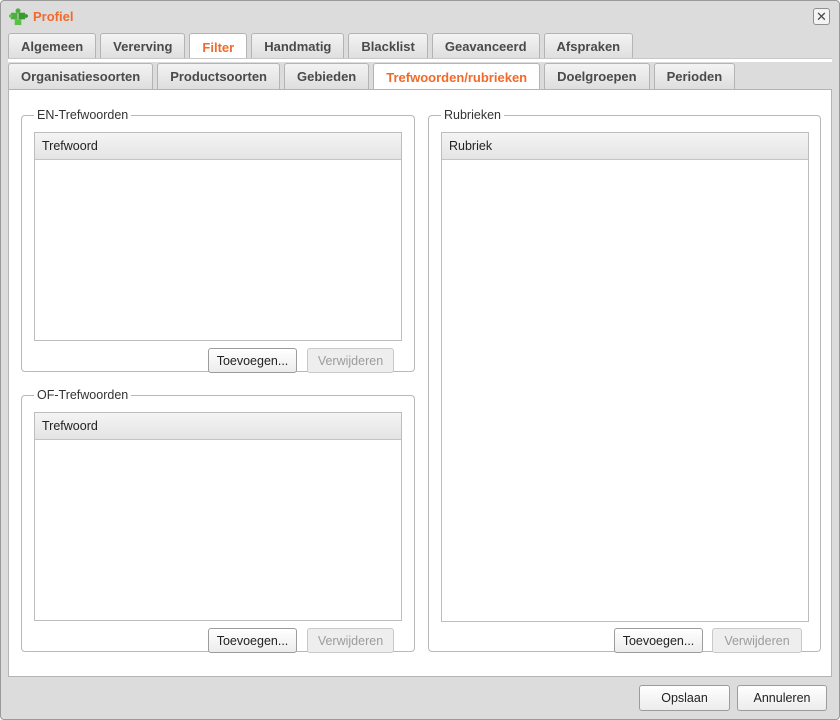  What do you see at coordinates (218, 46) in the screenshot?
I see `tab-filter: Filter` at bounding box center [218, 46].